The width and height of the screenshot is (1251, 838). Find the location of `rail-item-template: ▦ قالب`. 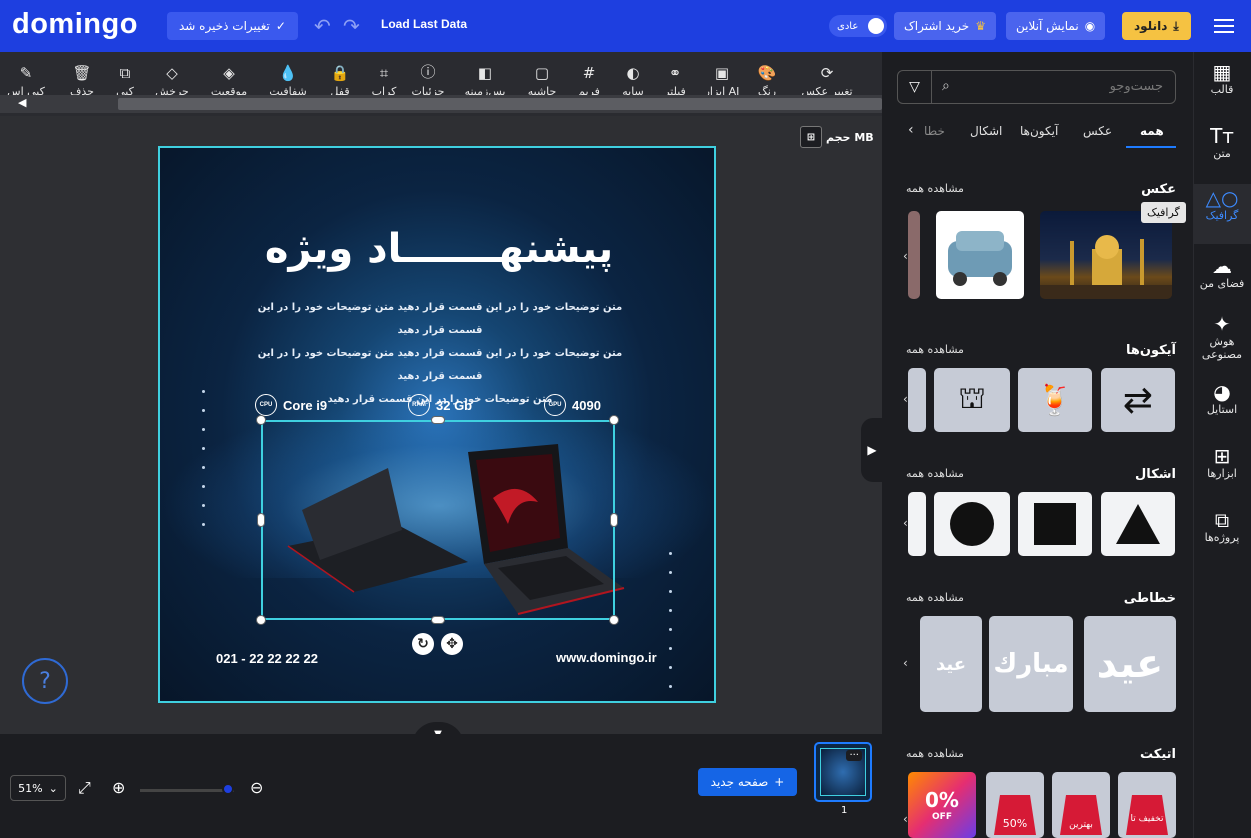

rail-item-template: ▦ قالب is located at coordinates (1222, 79).